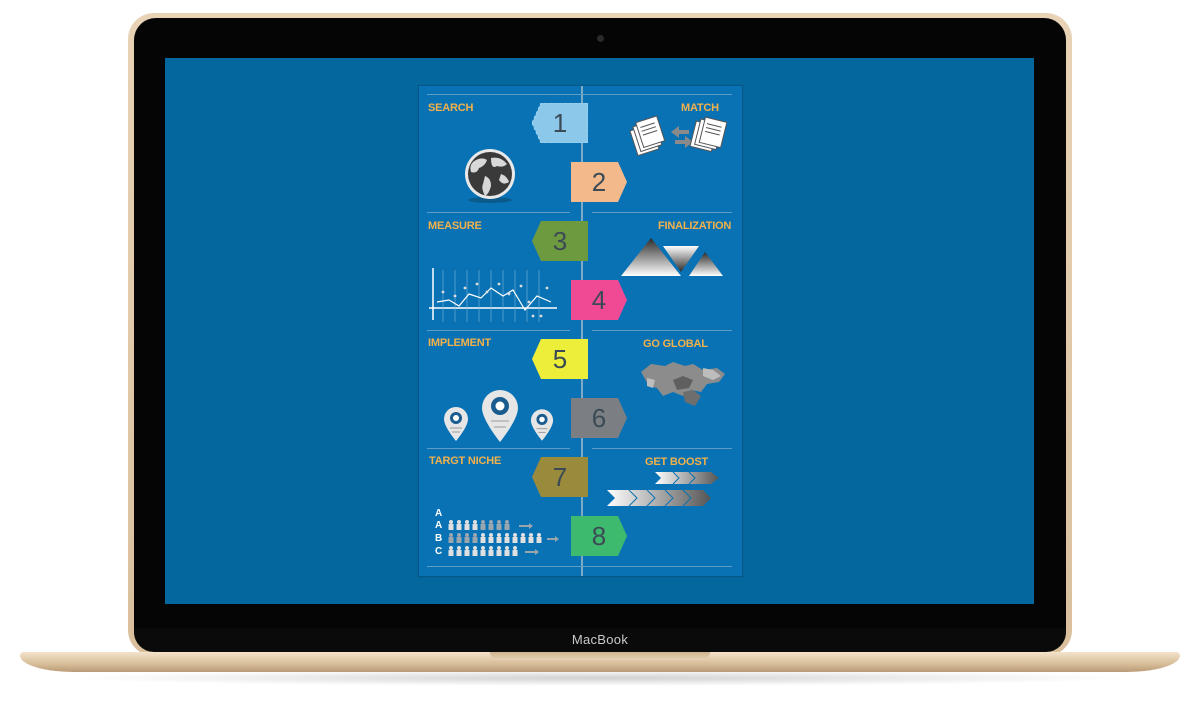 The height and width of the screenshot is (712, 1200). I want to click on boost-arrows-icon, so click(663, 489).